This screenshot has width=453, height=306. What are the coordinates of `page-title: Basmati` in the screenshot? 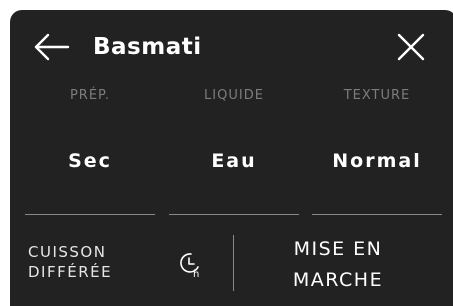 It's located at (147, 47).